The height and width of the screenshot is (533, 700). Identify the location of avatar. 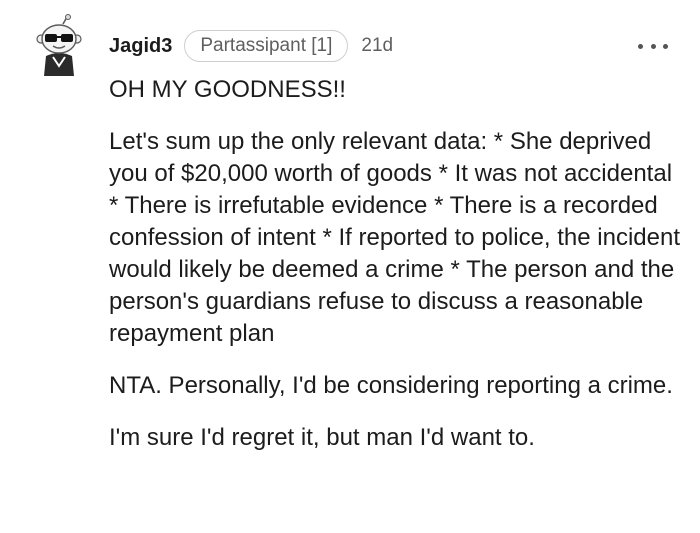
(59, 45).